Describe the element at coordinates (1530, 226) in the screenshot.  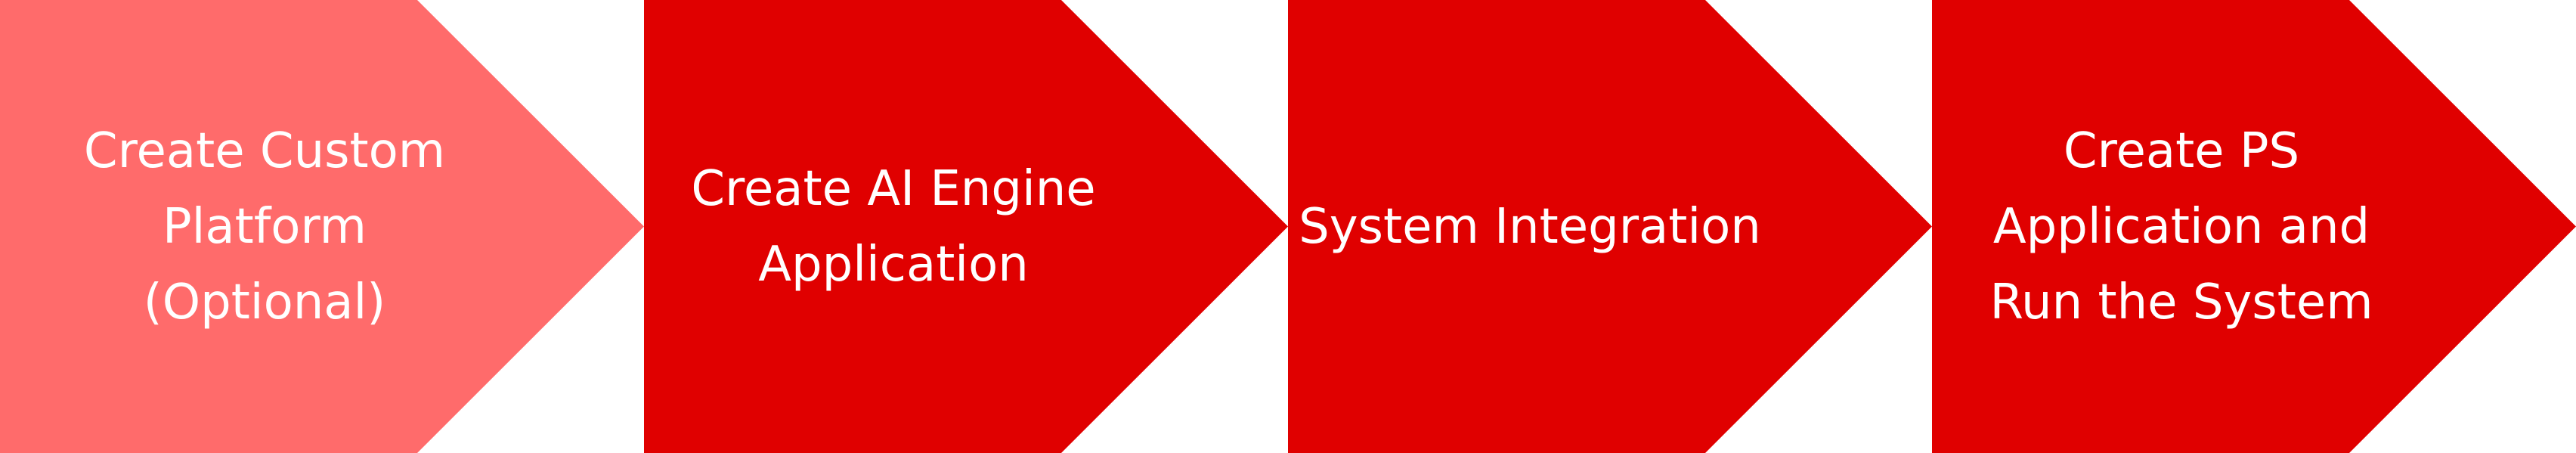
I see `step-3-label: System Integration` at that location.